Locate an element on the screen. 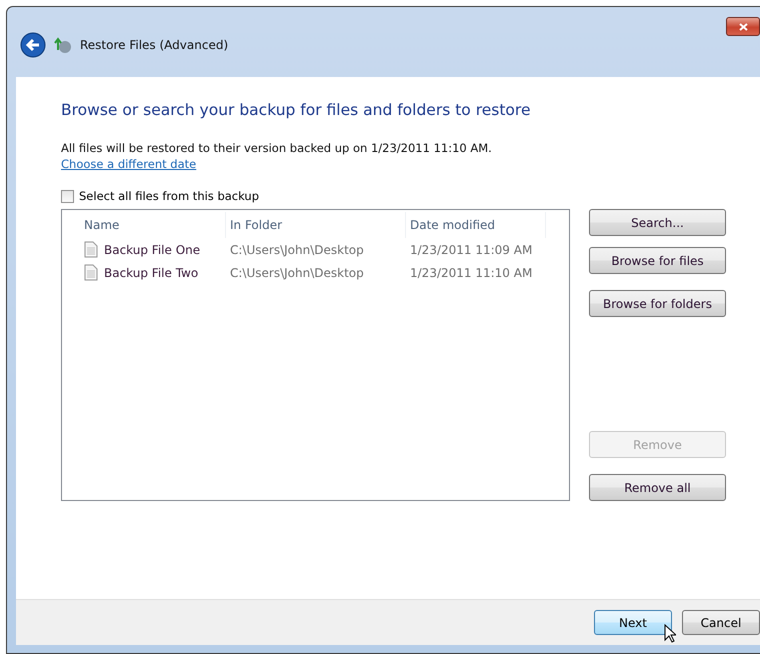  checkbox is located at coordinates (67, 196).